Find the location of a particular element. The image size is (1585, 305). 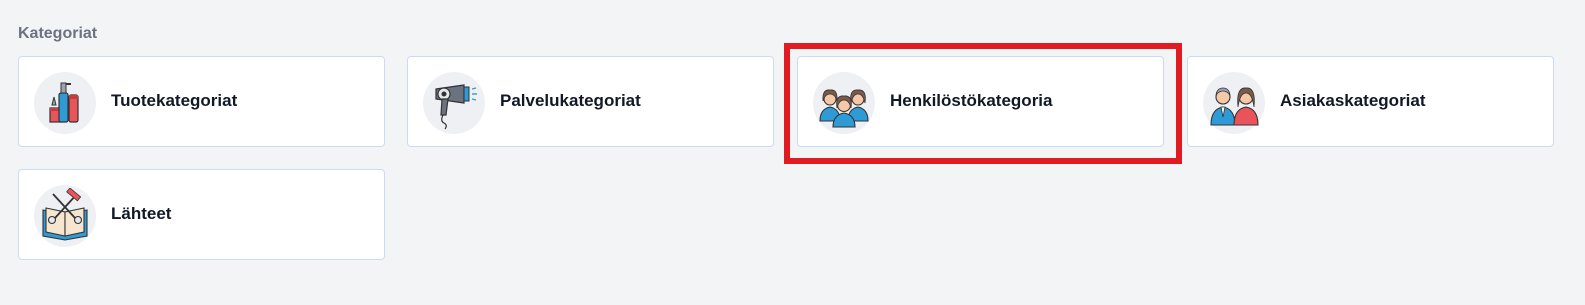

card-asiakaskategoriat: Asiakaskategoriat is located at coordinates (1370, 101).